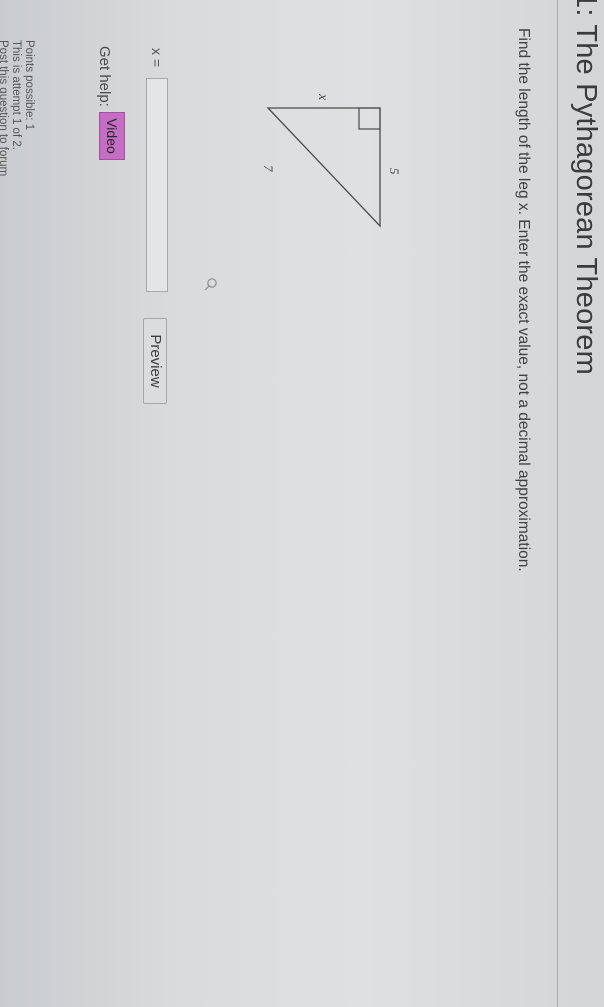 This screenshot has height=1007, width=604. Describe the element at coordinates (155, 361) in the screenshot. I see `preview-button: Preview` at that location.